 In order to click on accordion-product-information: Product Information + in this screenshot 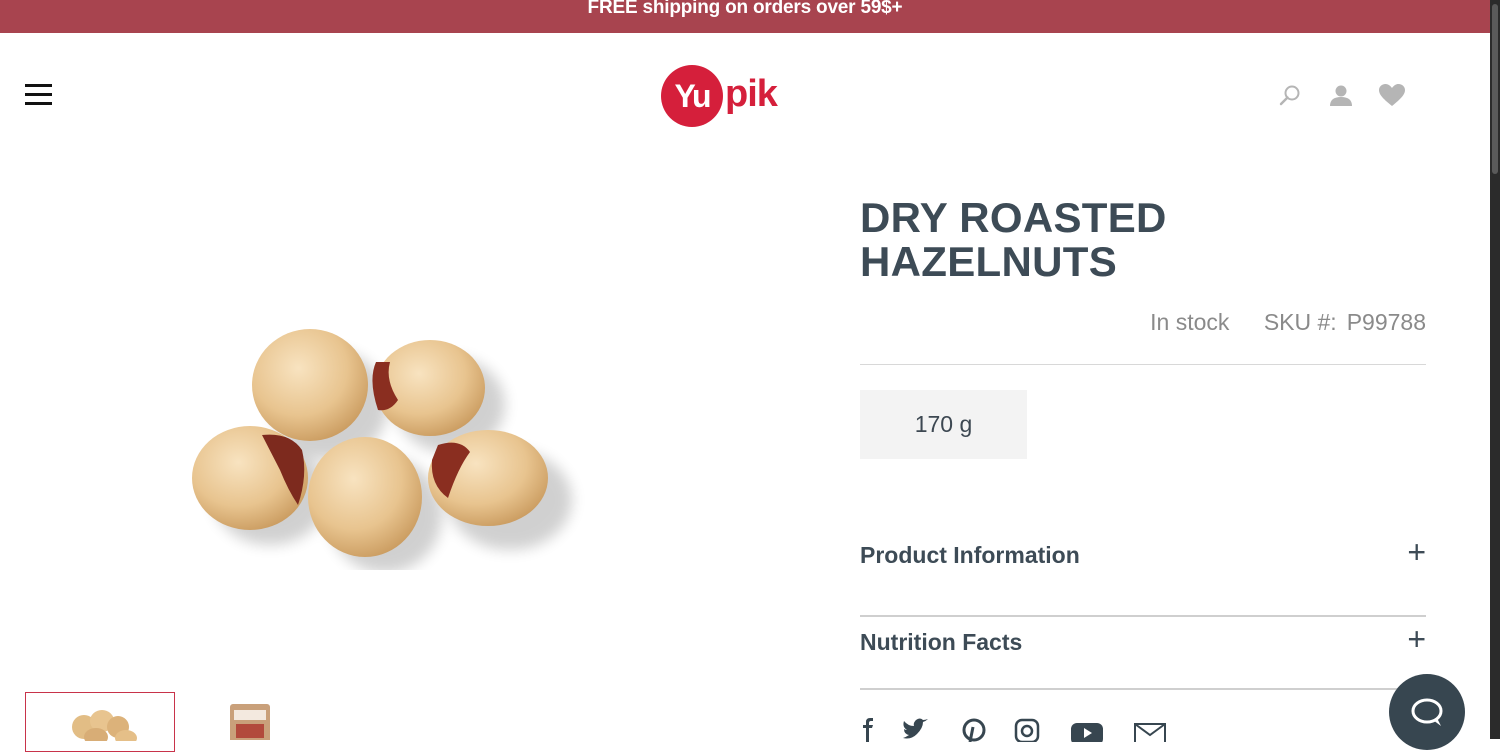, I will do `click(1143, 573)`.